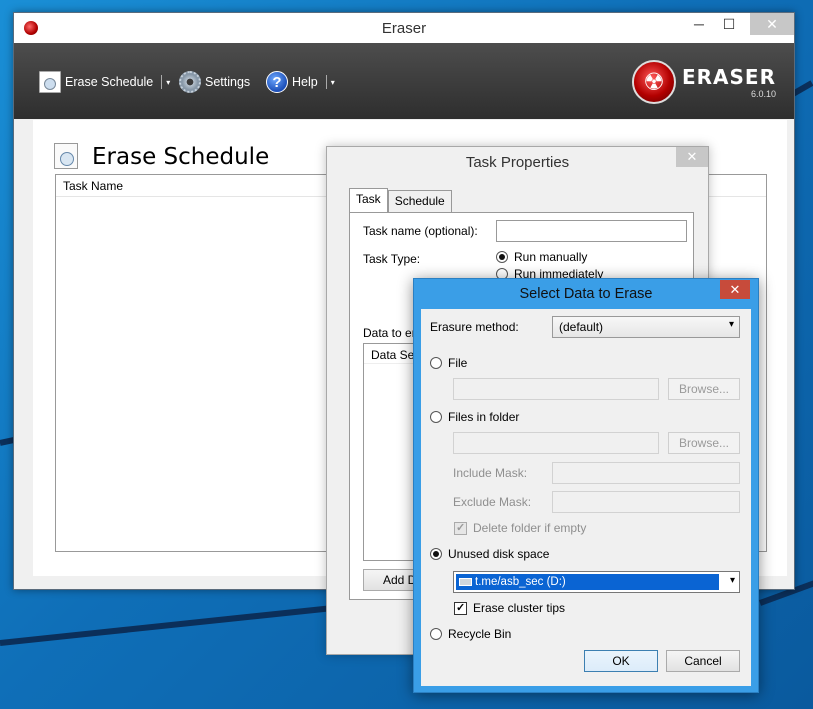  Describe the element at coordinates (699, 24) in the screenshot. I see `minimize-button: ─` at that location.